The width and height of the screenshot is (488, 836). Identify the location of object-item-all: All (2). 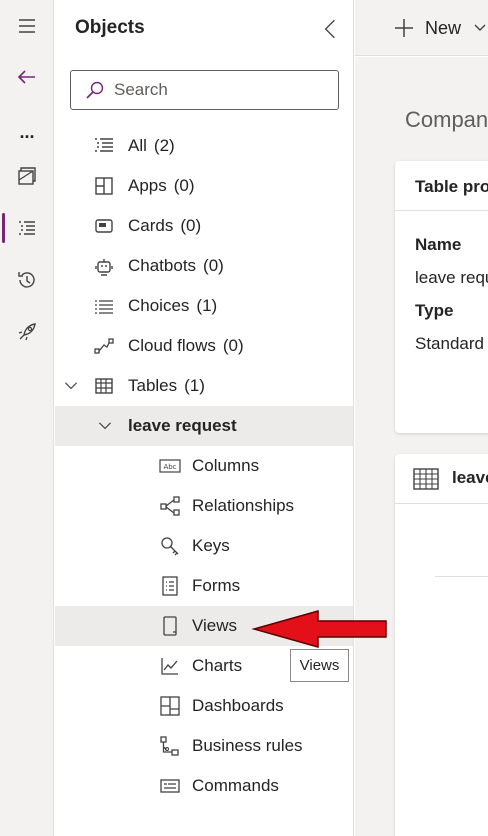
(204, 146).